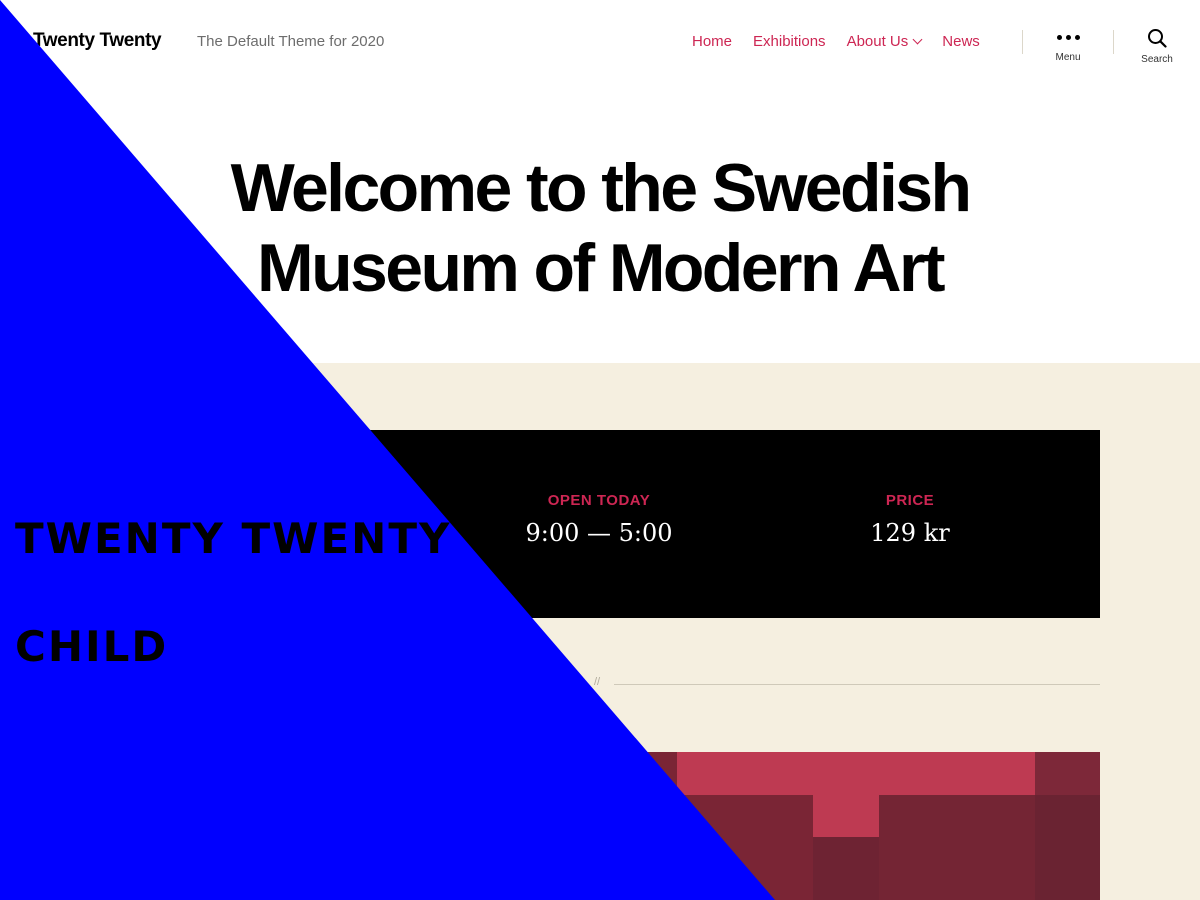 Image resolution: width=1200 pixels, height=900 pixels. I want to click on price-block: PRICE 129 kr, so click(910, 519).